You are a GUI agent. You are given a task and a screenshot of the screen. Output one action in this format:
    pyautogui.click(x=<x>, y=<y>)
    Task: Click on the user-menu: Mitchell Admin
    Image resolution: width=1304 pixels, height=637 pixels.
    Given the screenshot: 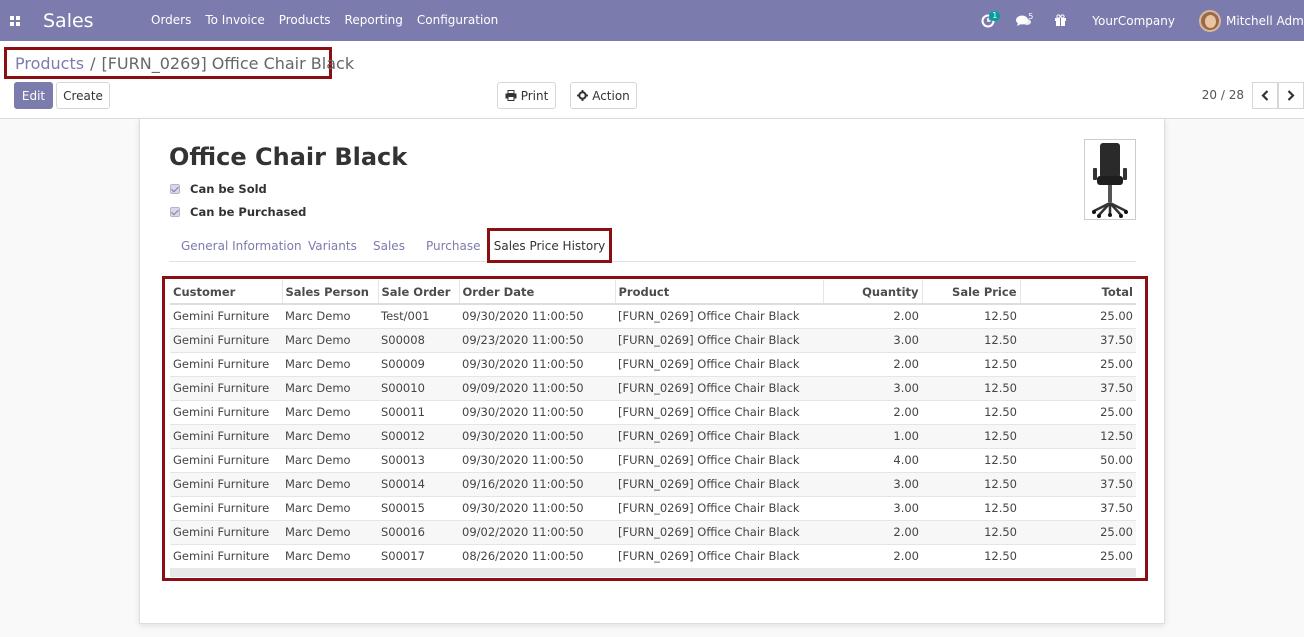 What is the action you would take?
    pyautogui.click(x=1265, y=21)
    